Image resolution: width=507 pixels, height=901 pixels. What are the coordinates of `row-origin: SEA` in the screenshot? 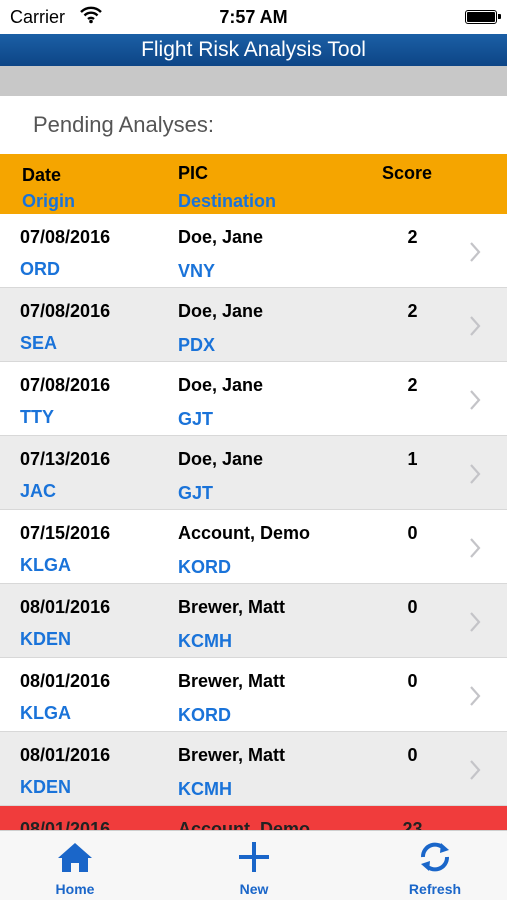 It's located at (39, 343).